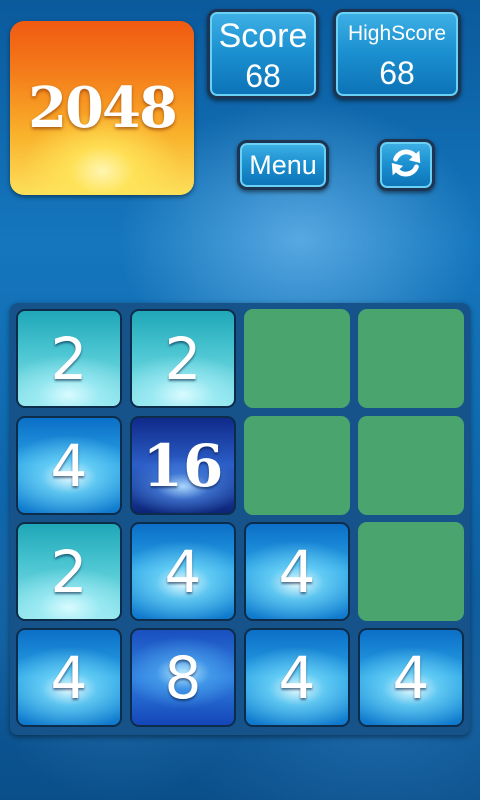  I want to click on score-label: Score, so click(263, 36).